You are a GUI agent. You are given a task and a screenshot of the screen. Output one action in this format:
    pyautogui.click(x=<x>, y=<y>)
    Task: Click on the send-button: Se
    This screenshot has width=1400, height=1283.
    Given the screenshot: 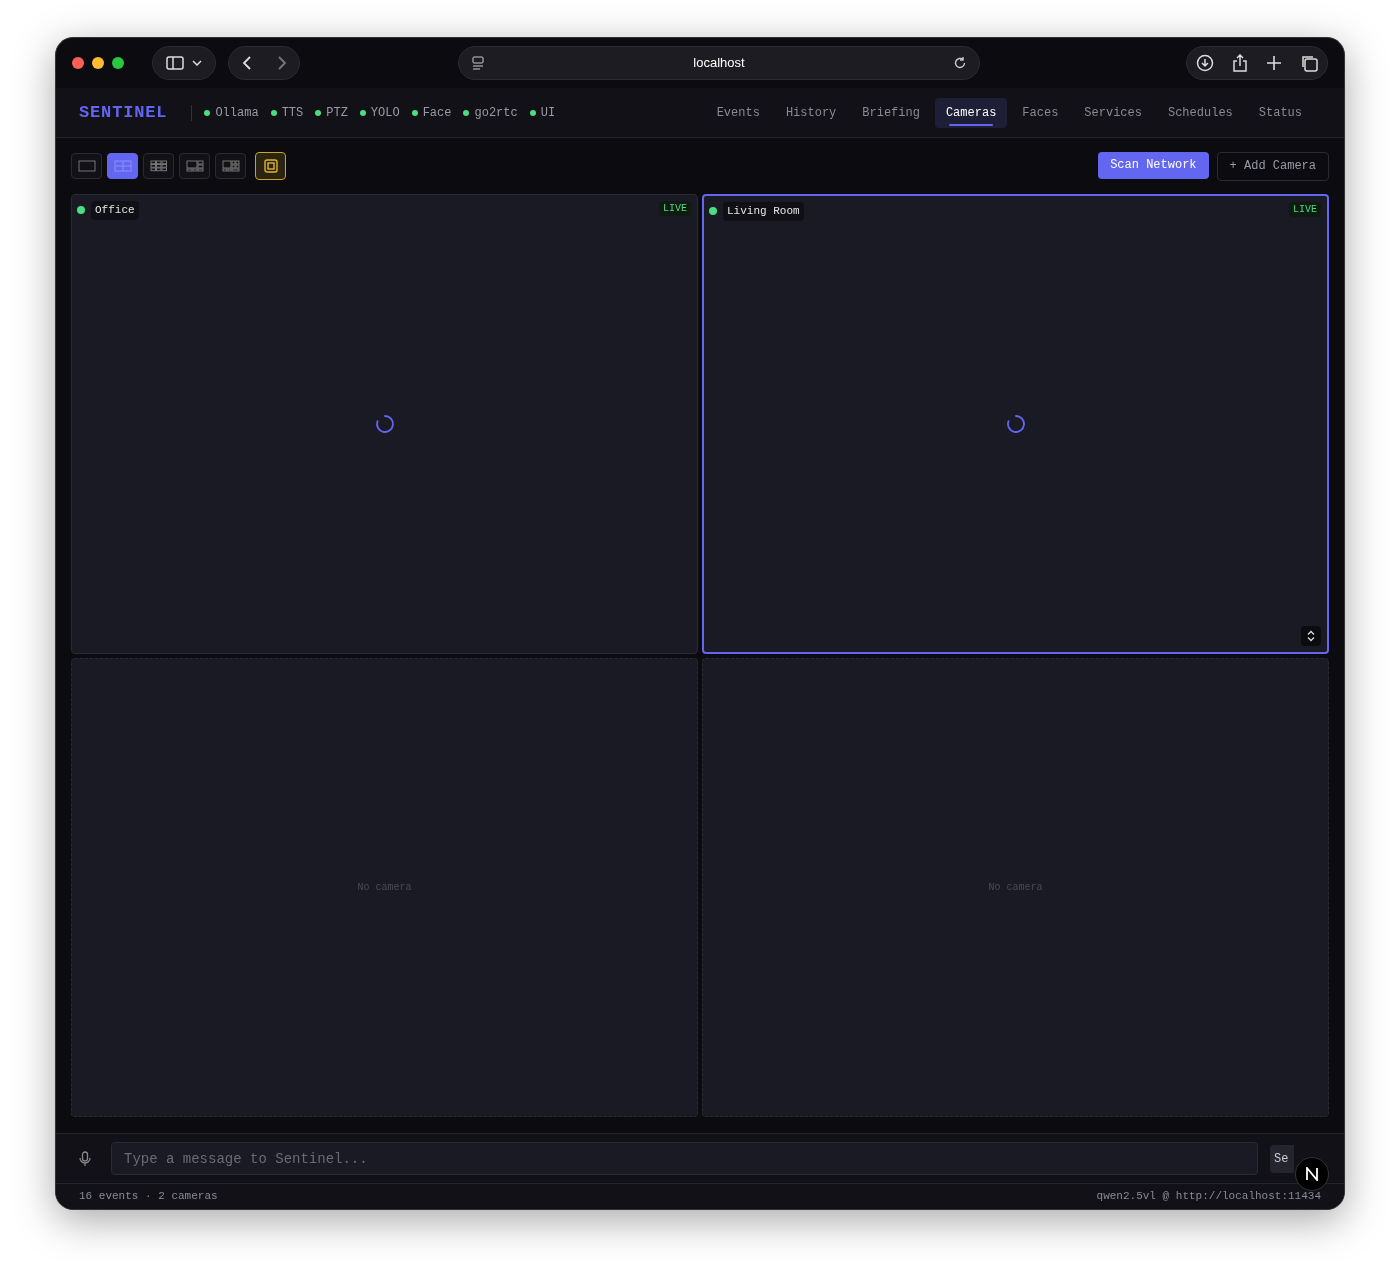 What is the action you would take?
    pyautogui.click(x=1282, y=1158)
    